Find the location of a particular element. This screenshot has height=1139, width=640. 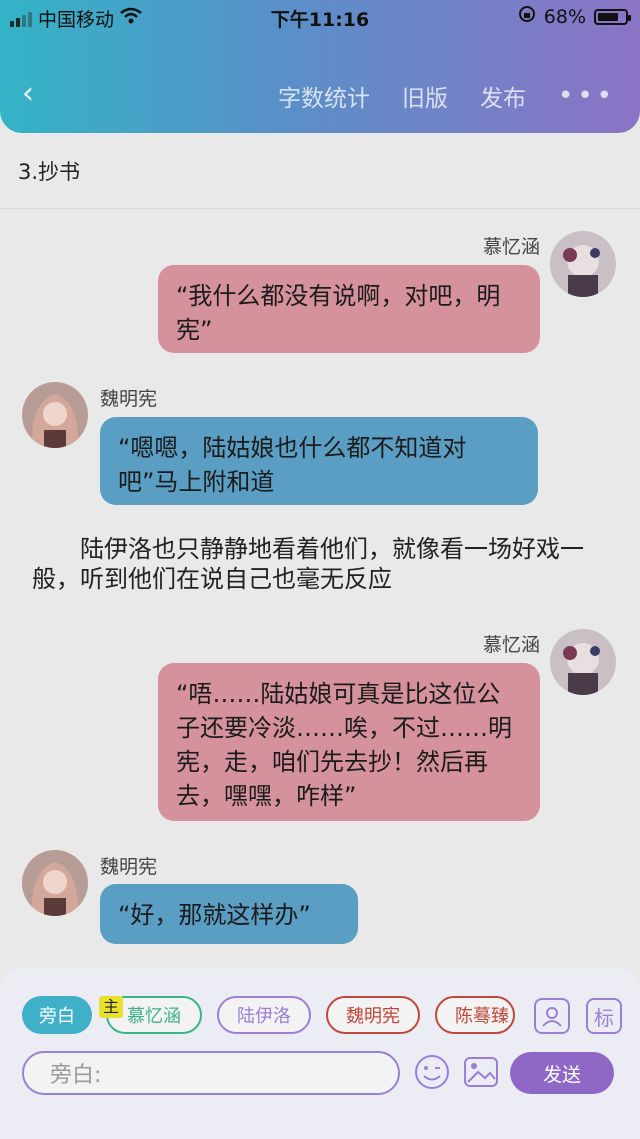

role-chip-wei-mingxian: 魏明宪 is located at coordinates (373, 1015).